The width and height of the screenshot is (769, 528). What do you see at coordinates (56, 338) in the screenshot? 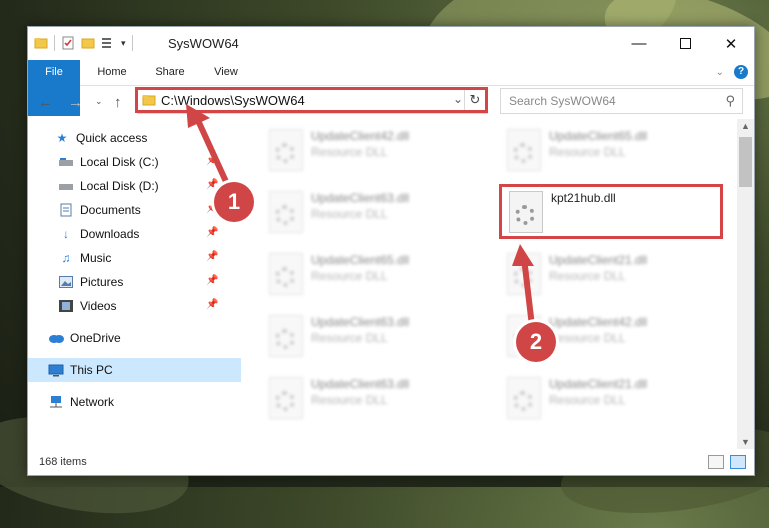
I see `cloud-icon` at bounding box center [56, 338].